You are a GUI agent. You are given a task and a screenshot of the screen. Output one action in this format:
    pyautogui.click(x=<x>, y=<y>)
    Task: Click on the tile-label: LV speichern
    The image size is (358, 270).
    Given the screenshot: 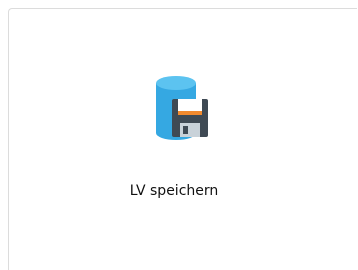 What is the action you would take?
    pyautogui.click(x=174, y=191)
    